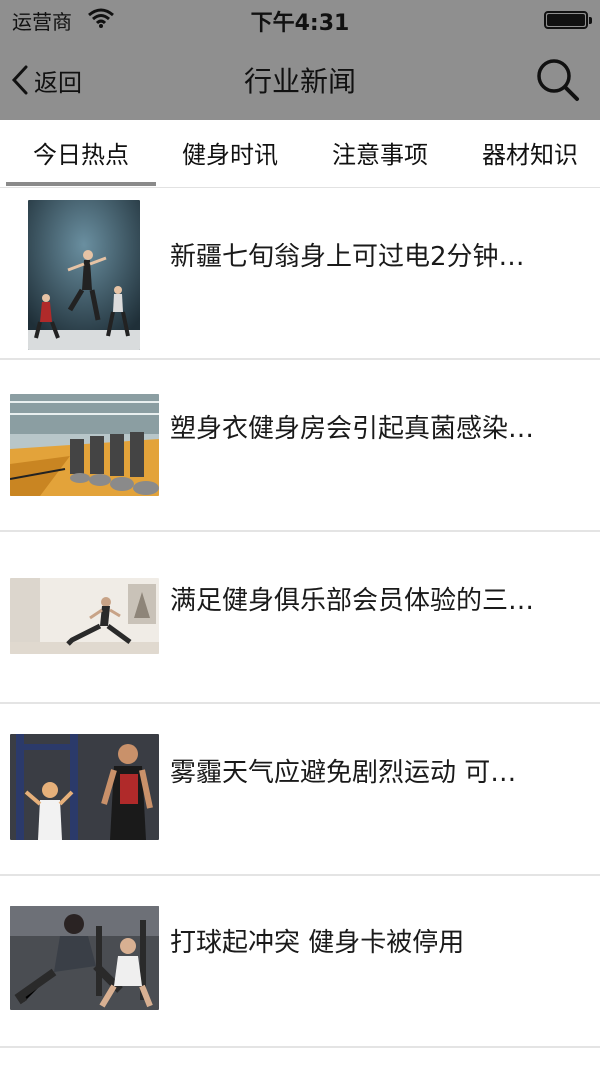  What do you see at coordinates (300, 23) in the screenshot?
I see `status-time: 下午4:31` at bounding box center [300, 23].